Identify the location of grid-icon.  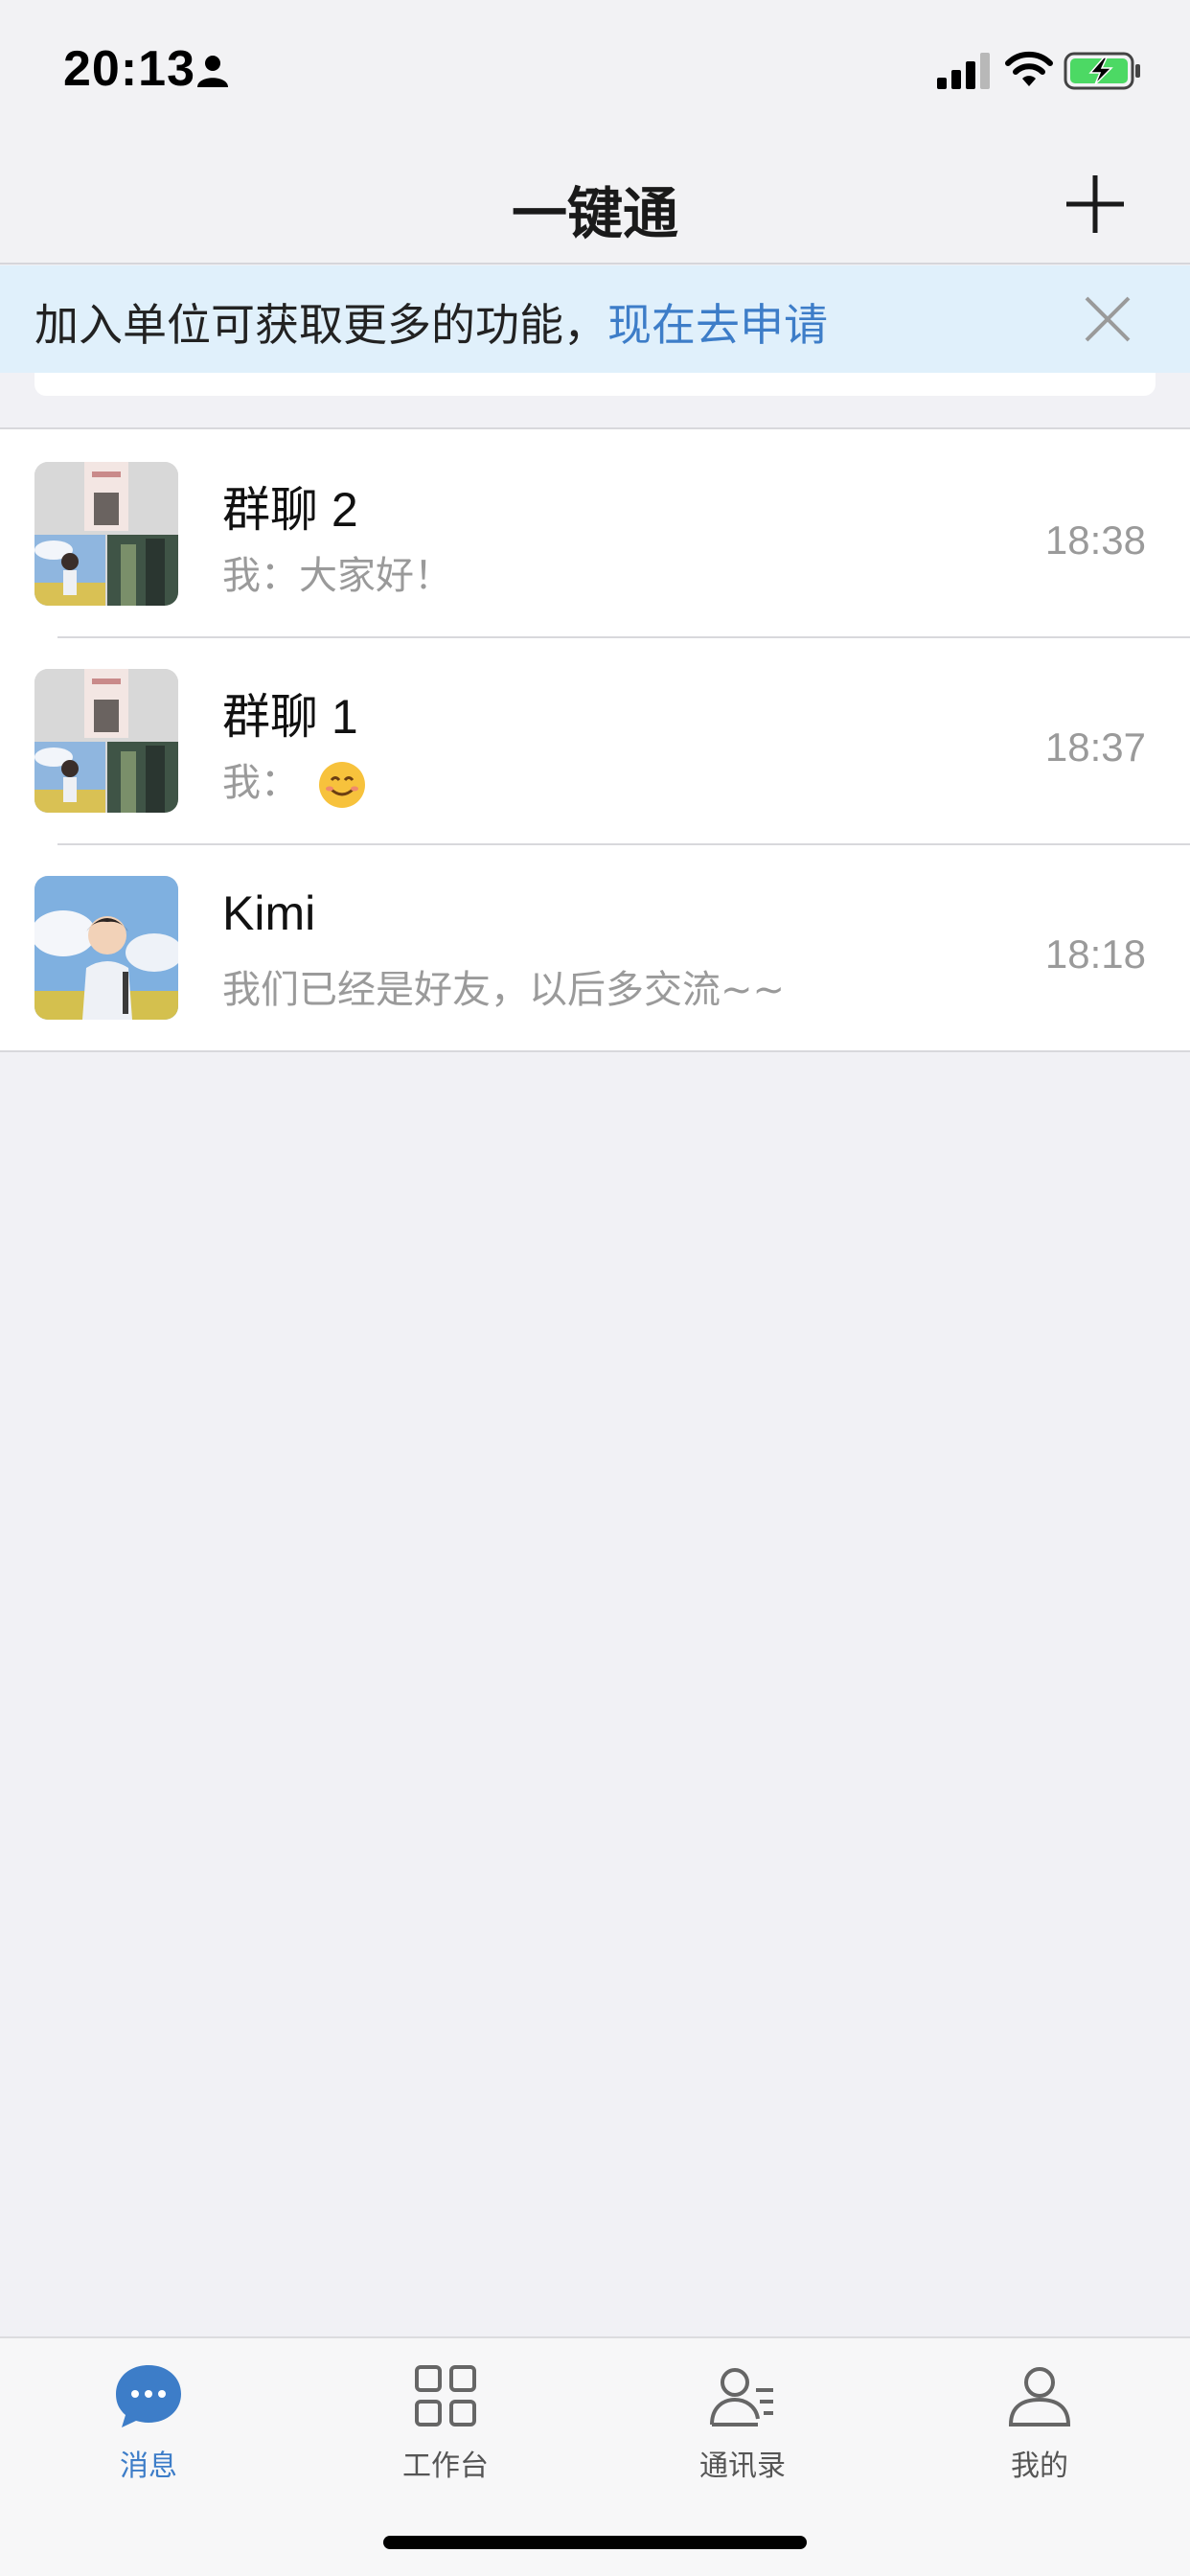
(445, 2395).